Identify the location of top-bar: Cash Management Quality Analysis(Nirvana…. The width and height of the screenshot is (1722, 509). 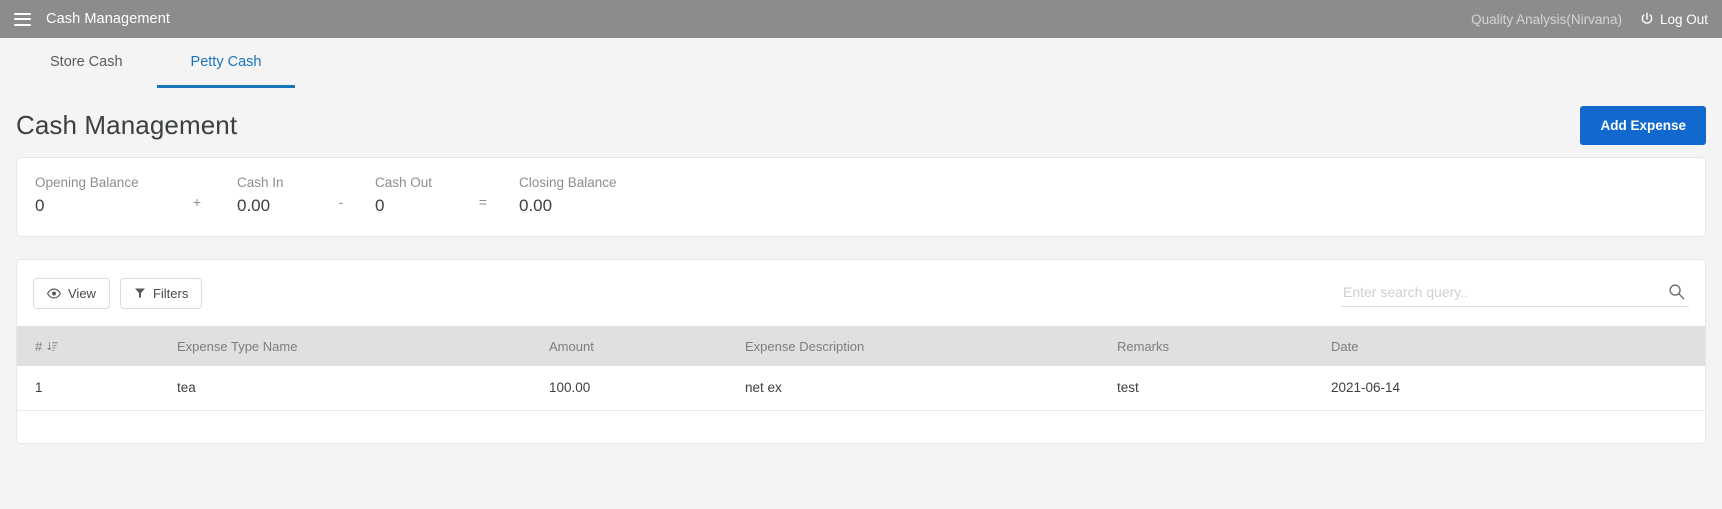
(861, 19).